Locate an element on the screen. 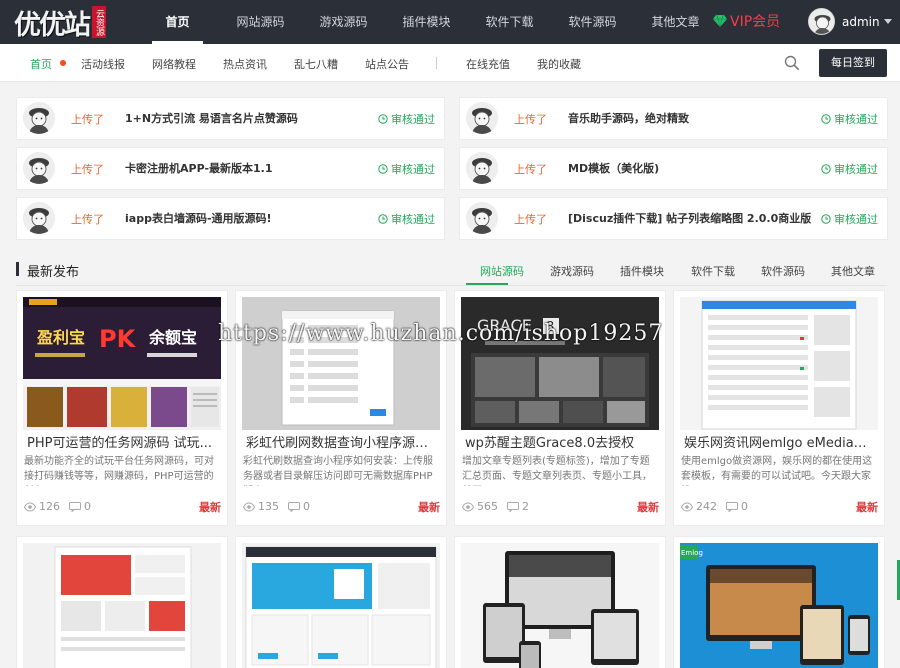 This screenshot has width=900, height=668. user-menu: admin is located at coordinates (850, 21).